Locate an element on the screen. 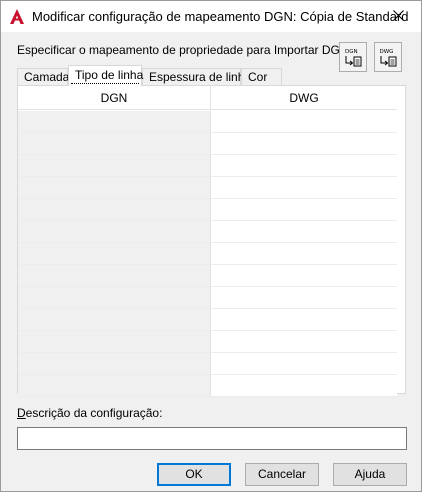 This screenshot has height=492, width=422. tab-tipo-de-linha: Tipo de linha is located at coordinates (106, 75).